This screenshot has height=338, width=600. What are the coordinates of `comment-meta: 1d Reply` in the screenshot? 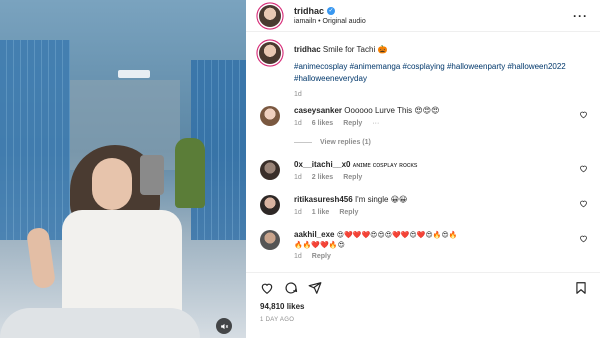 It's located at (312, 256).